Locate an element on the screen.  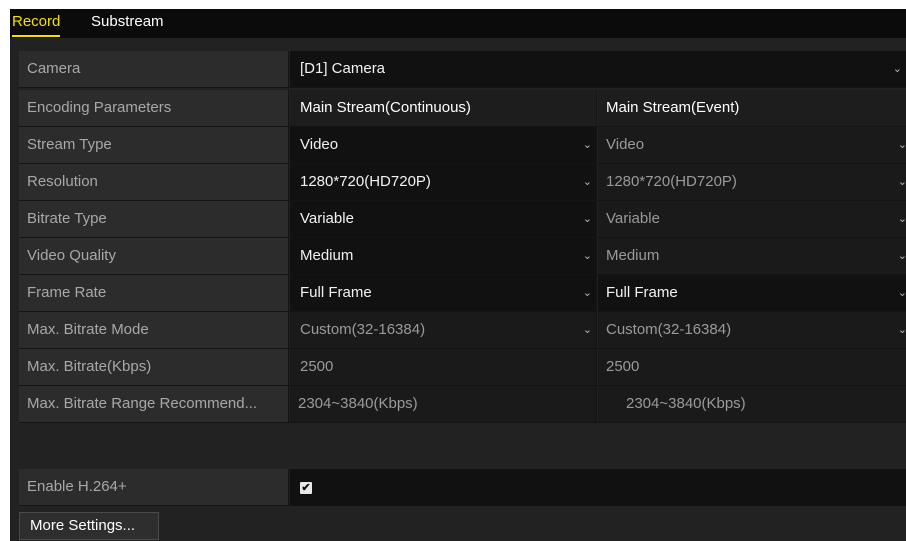
stream-type-event-select: Video ⌄ is located at coordinates (752, 145).